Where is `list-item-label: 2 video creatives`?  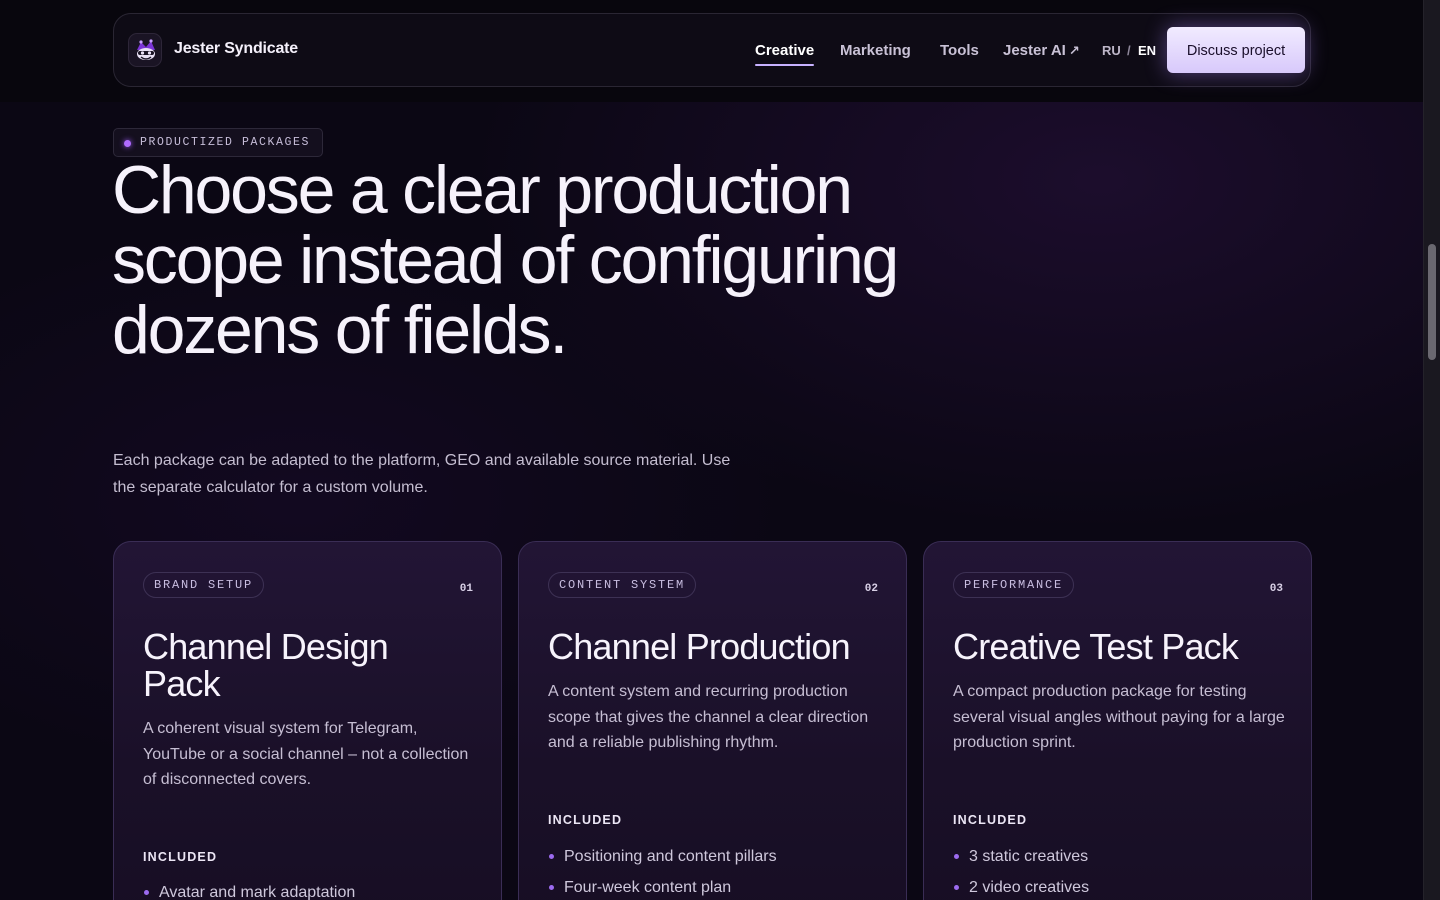 list-item-label: 2 video creatives is located at coordinates (1029, 887).